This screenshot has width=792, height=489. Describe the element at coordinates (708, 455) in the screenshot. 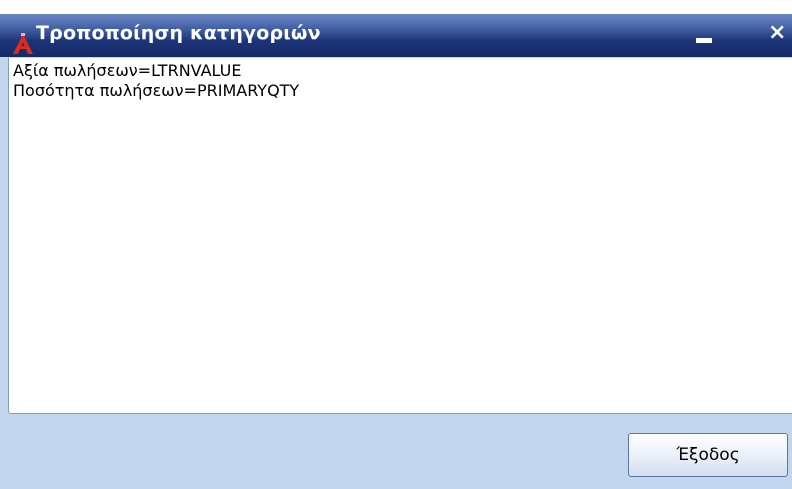

I see `exit-button: Έξοδος` at that location.